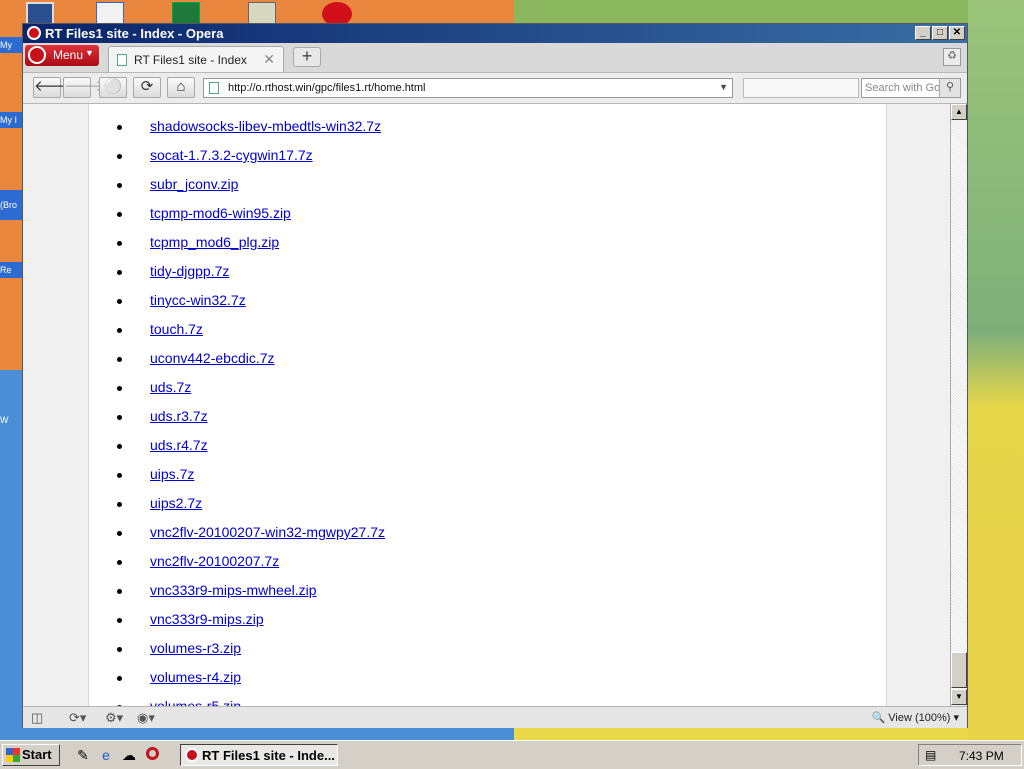 The width and height of the screenshot is (1024, 769). I want to click on file-link: socat-1.7.3.2-cygwin17.7z, so click(231, 155).